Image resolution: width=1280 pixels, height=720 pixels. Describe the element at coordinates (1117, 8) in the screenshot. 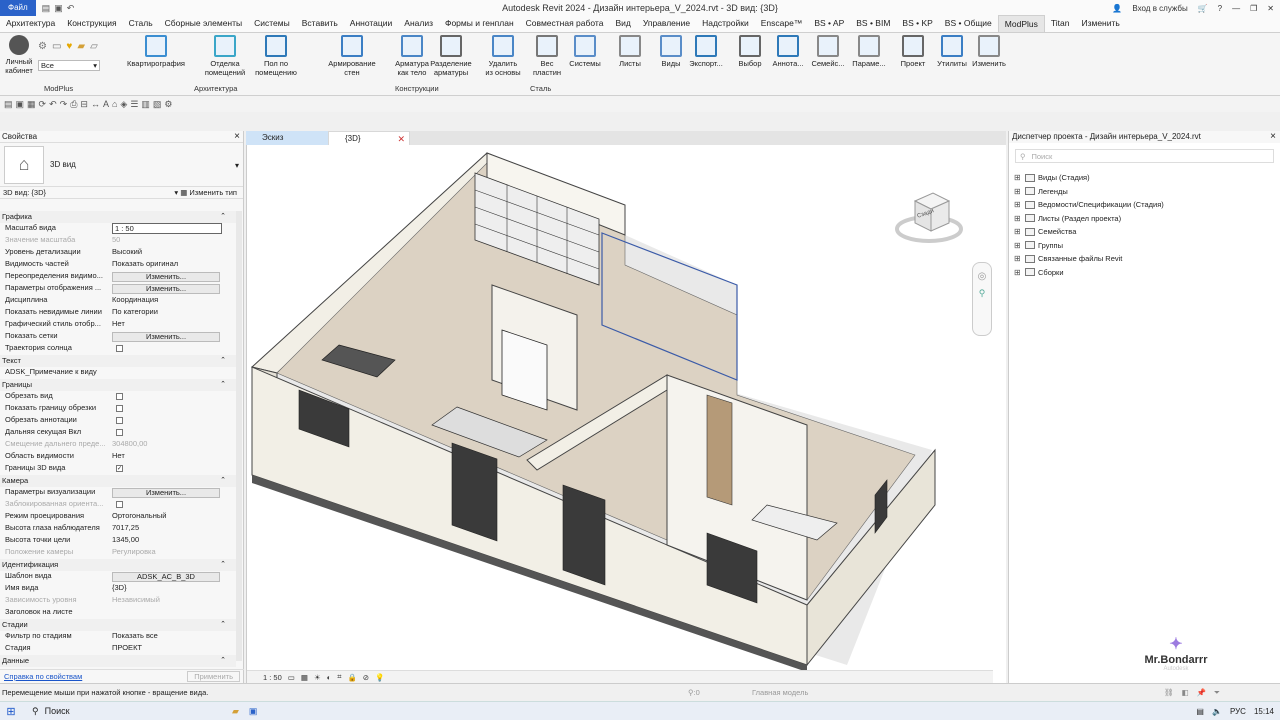

I see `user-icon: 👤` at that location.